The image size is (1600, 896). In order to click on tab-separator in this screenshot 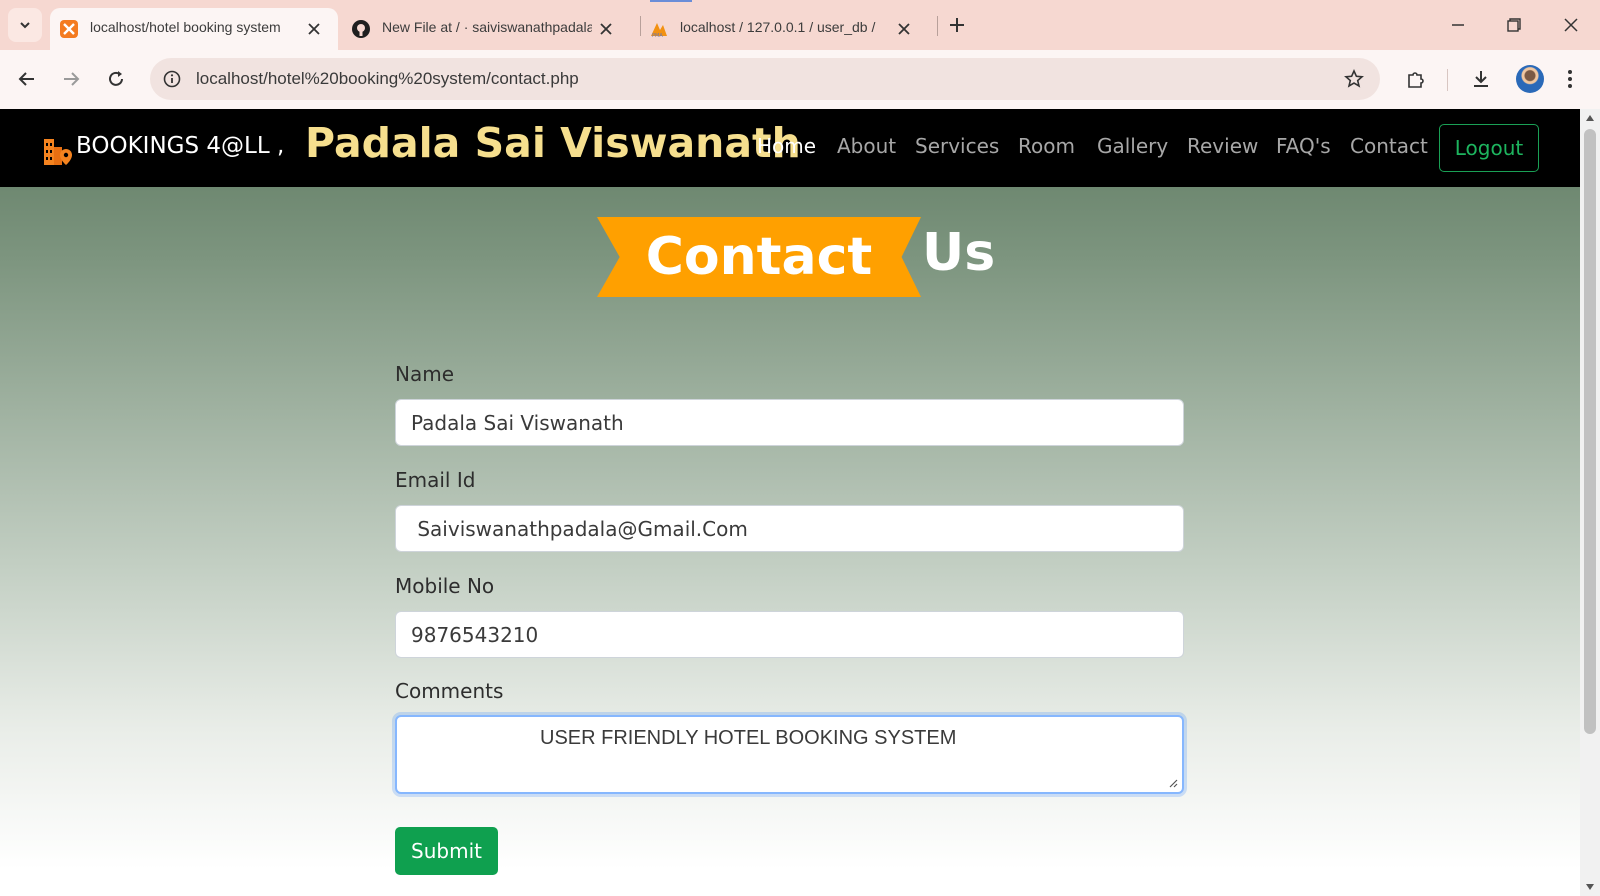, I will do `click(937, 26)`.